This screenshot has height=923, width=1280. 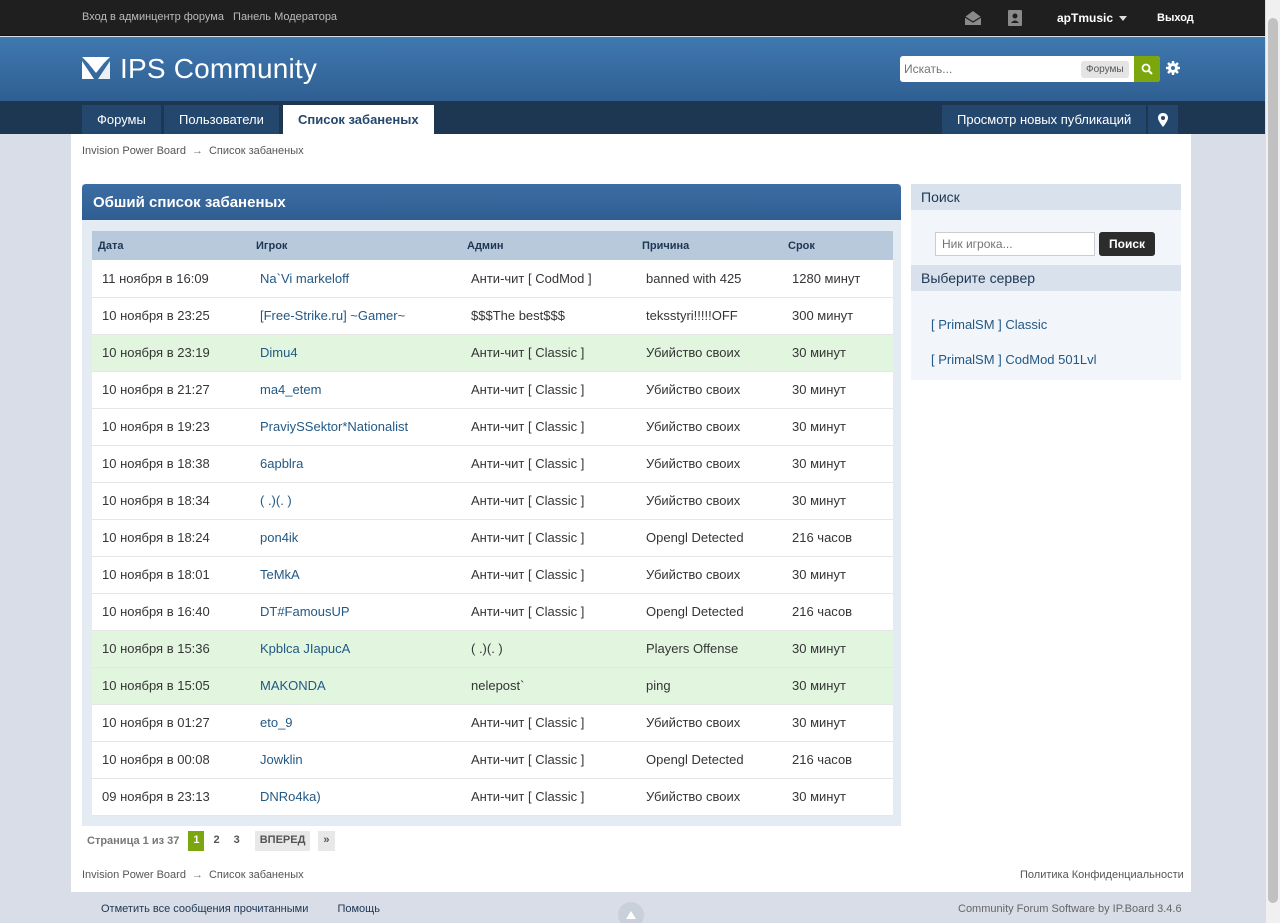 I want to click on user-menu: apTmusic, so click(x=1092, y=18).